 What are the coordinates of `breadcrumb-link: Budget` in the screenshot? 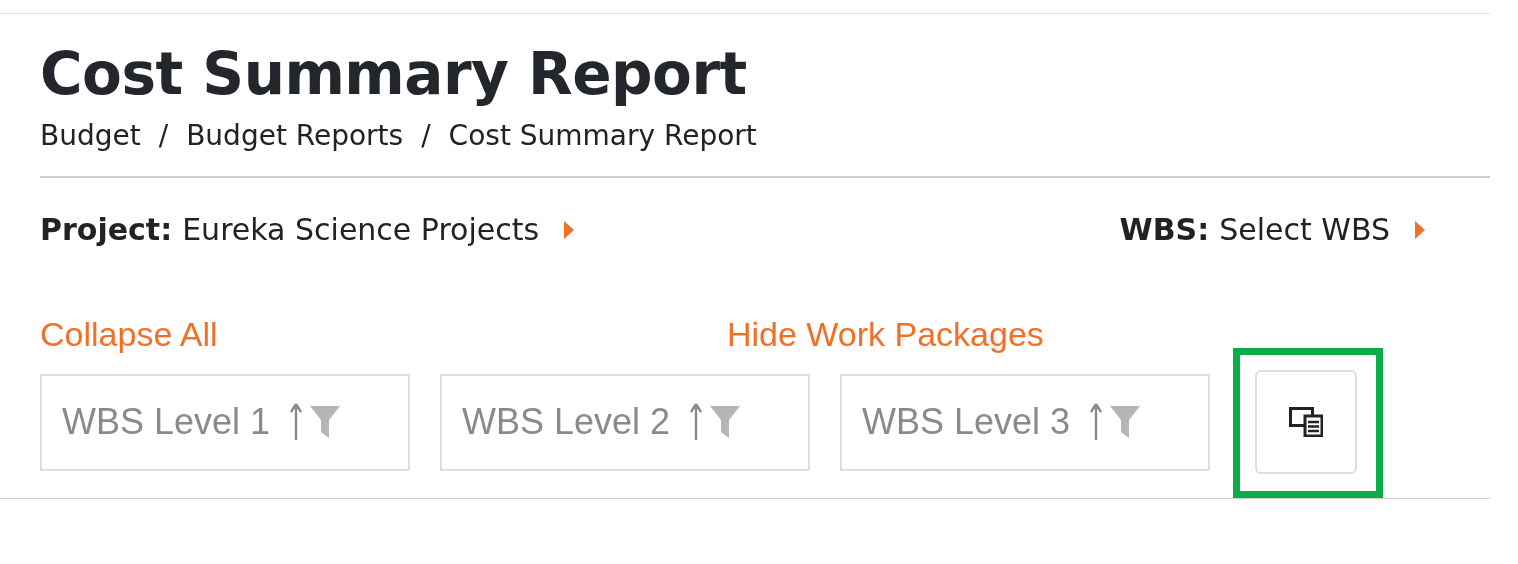 It's located at (90, 136).